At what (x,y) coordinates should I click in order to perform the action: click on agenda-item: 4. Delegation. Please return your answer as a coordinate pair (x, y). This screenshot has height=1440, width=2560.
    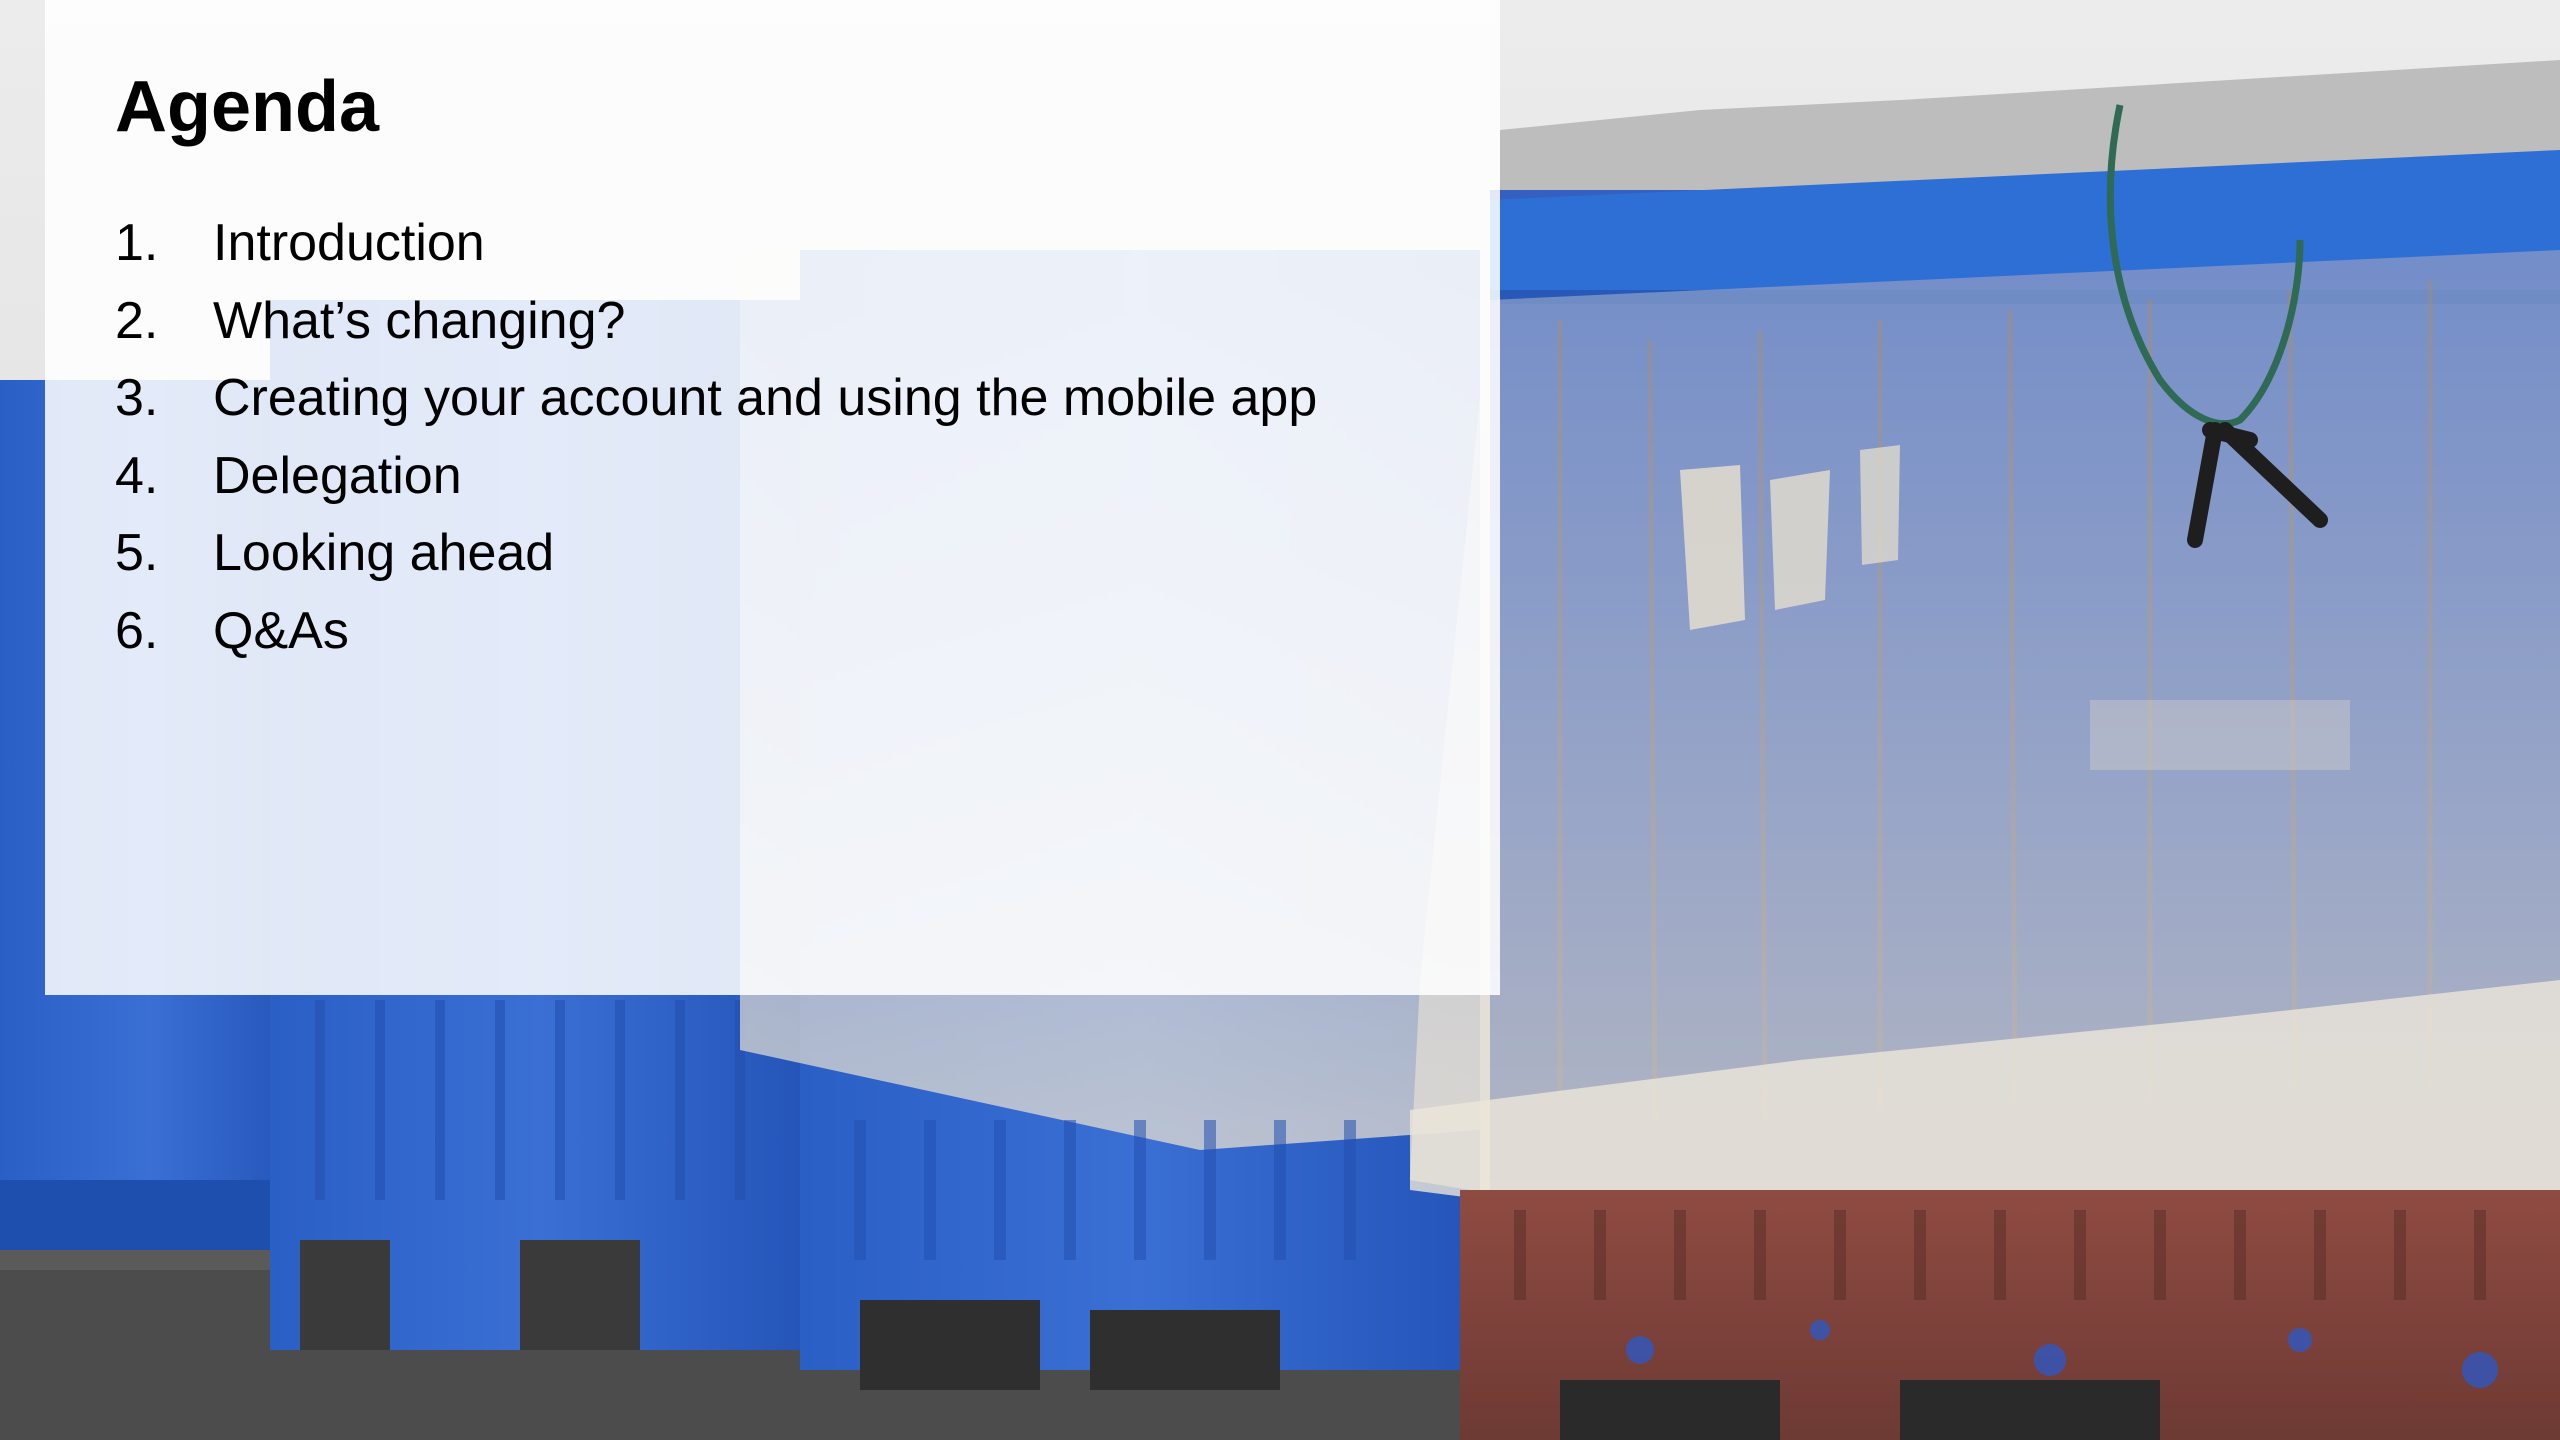
    Looking at the image, I should click on (716, 477).